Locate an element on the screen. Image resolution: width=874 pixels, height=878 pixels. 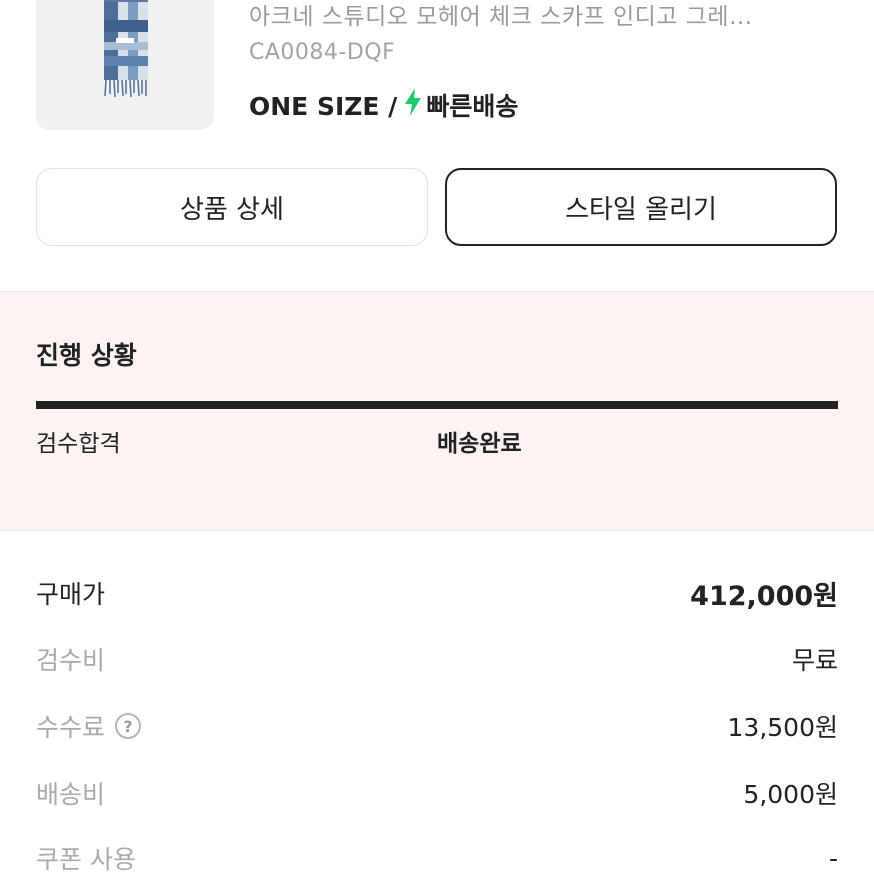
shipping-fee-value: 5,000원 is located at coordinates (790, 794).